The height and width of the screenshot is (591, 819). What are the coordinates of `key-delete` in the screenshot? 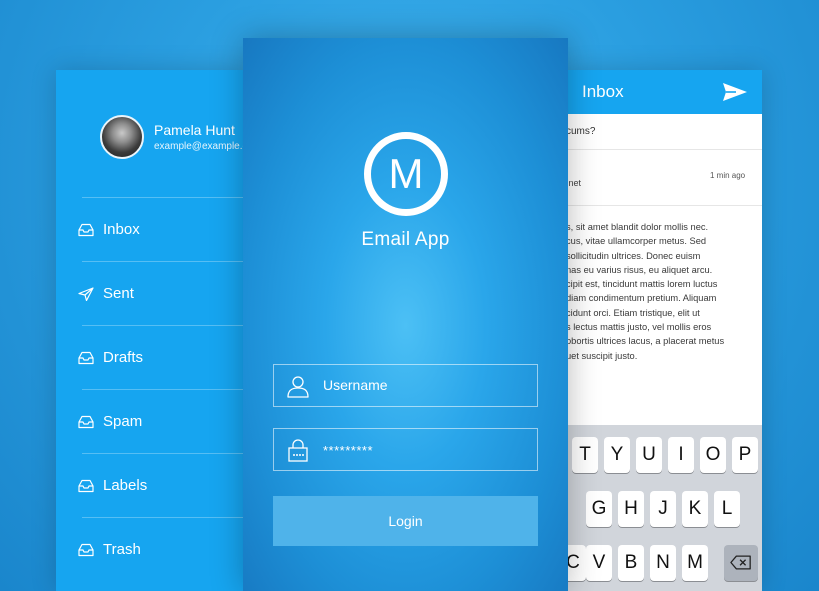 It's located at (741, 563).